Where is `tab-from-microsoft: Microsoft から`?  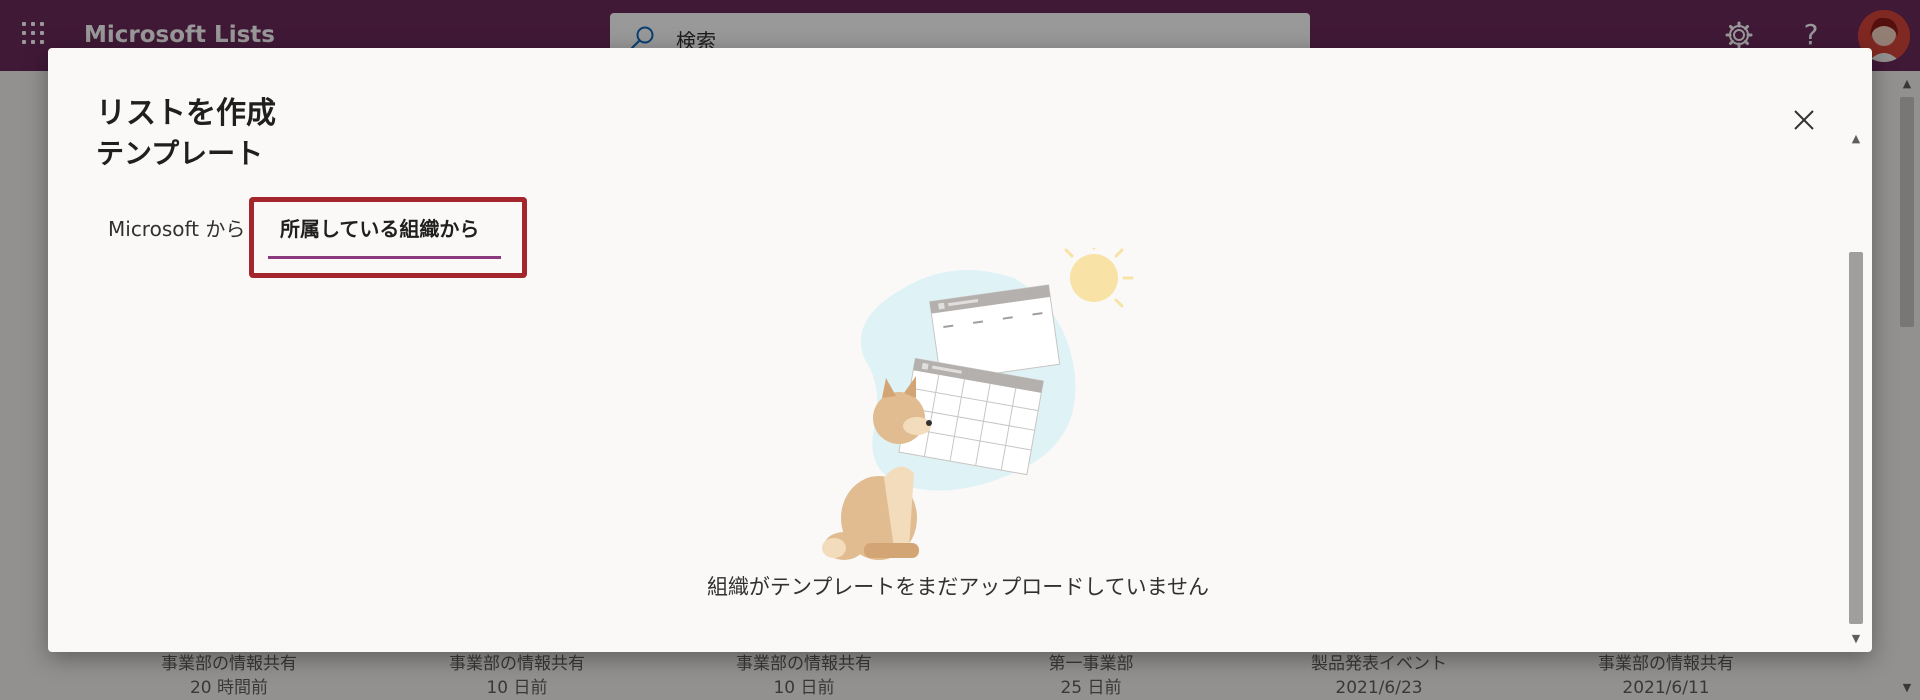 tab-from-microsoft: Microsoft から is located at coordinates (176, 227).